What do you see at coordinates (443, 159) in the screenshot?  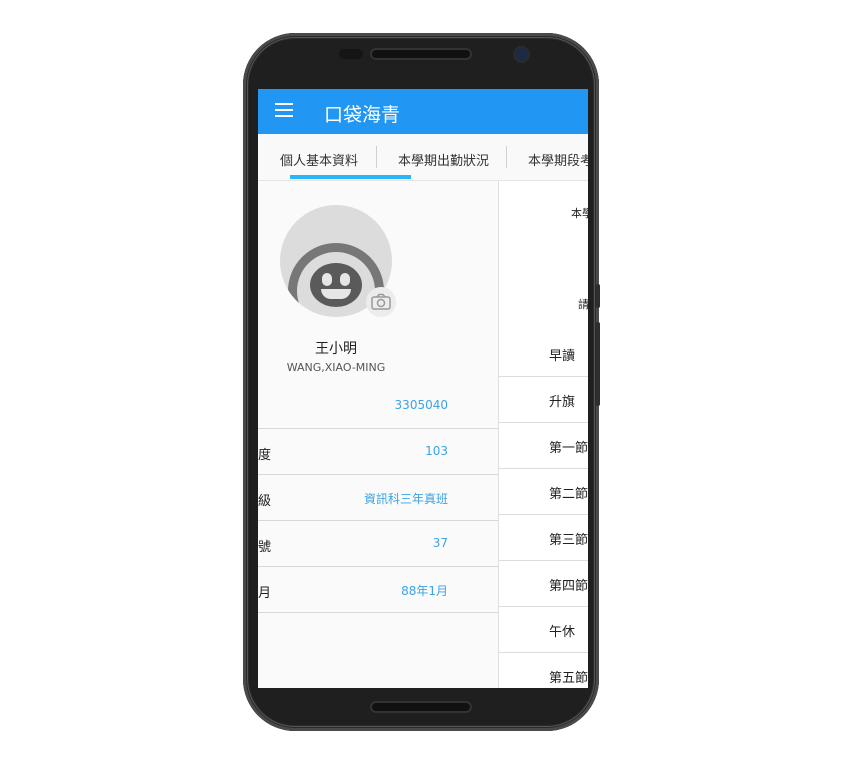 I see `tab-attendance: 本學期出勤狀況` at bounding box center [443, 159].